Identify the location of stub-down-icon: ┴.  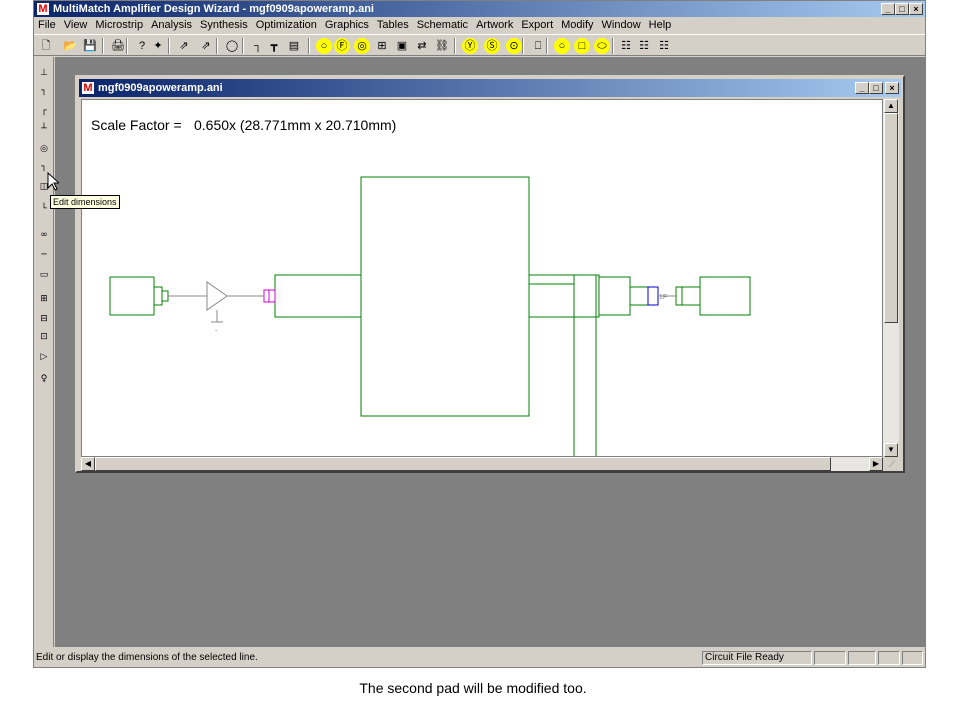
(44, 129).